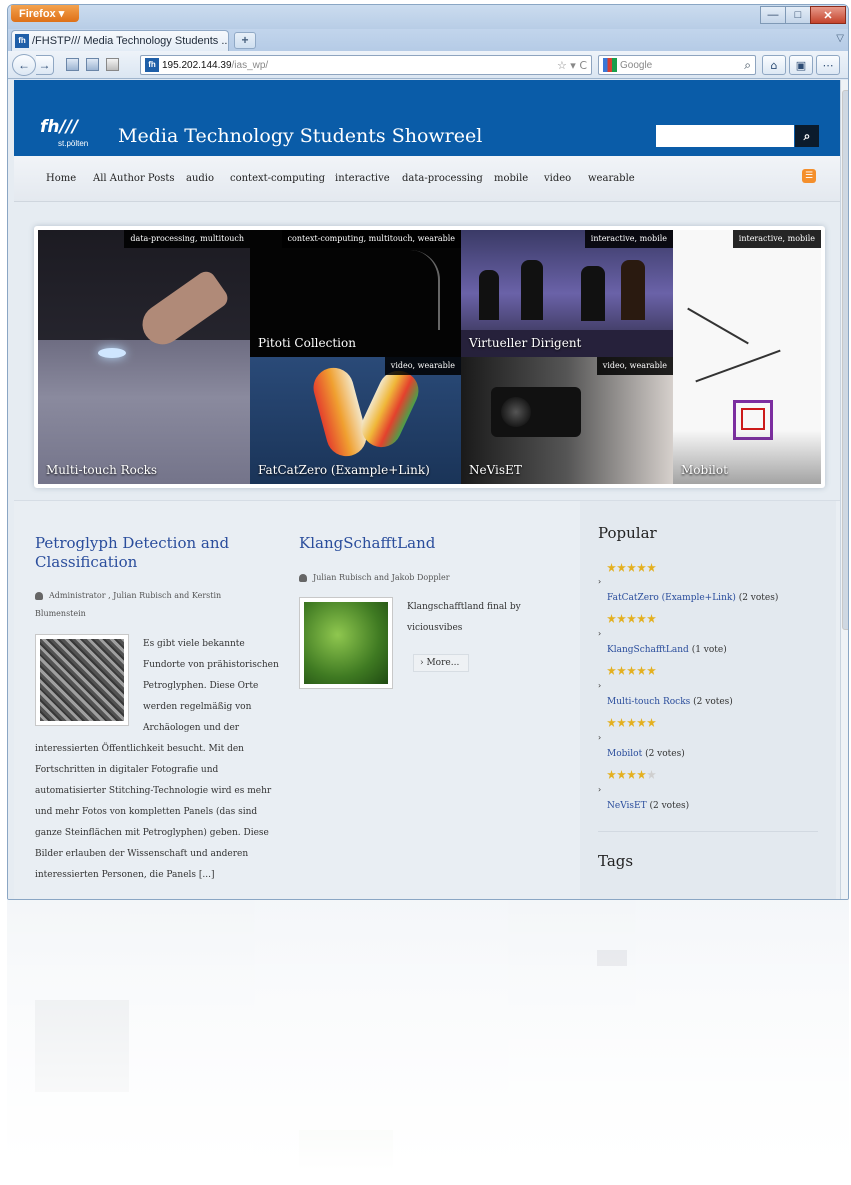 The height and width of the screenshot is (1185, 851). I want to click on minimize-button: —, so click(773, 15).